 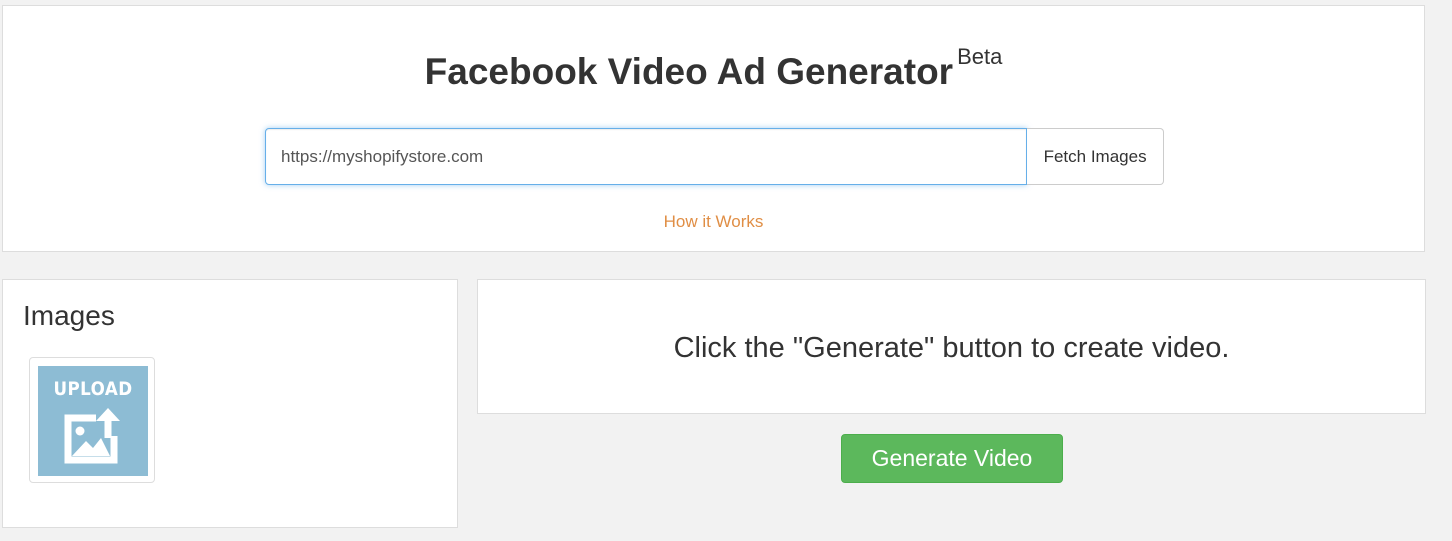 I want to click on how-it-works-link: How it Works, so click(x=713, y=222).